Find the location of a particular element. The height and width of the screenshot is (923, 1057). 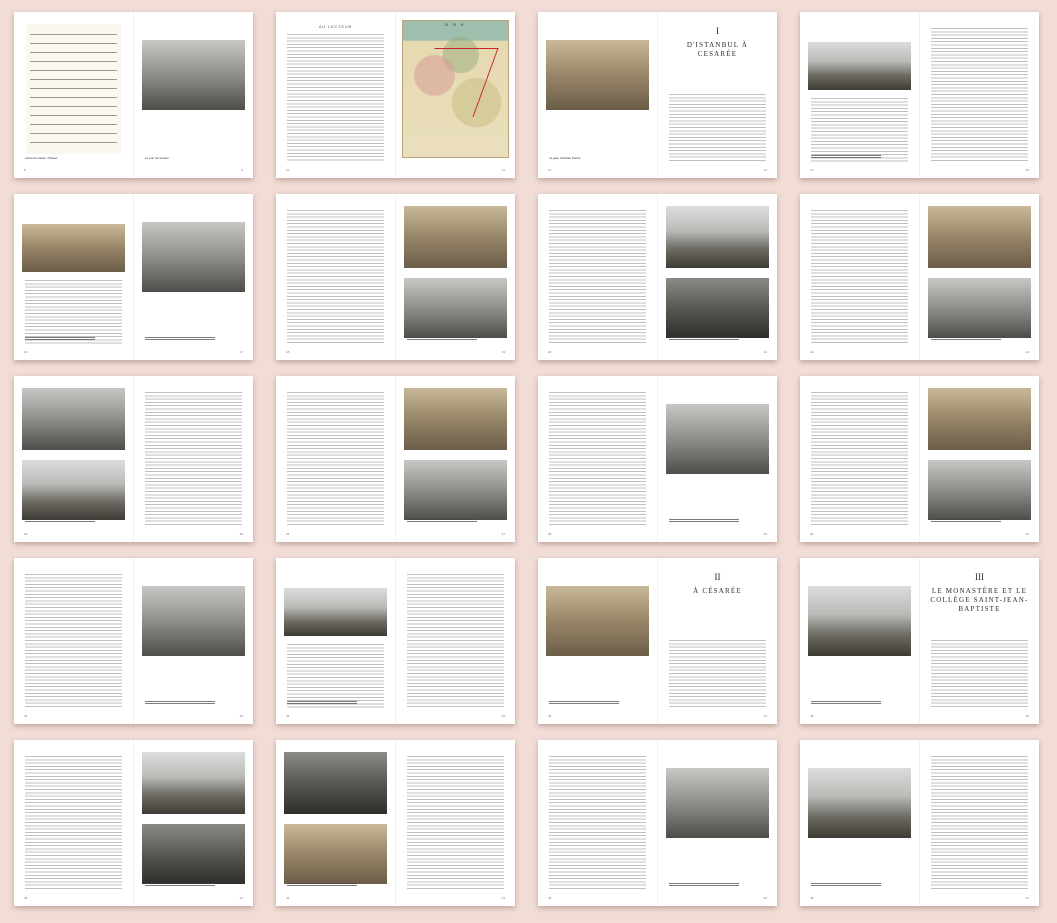

page-number: 33 is located at coordinates (241, 716).